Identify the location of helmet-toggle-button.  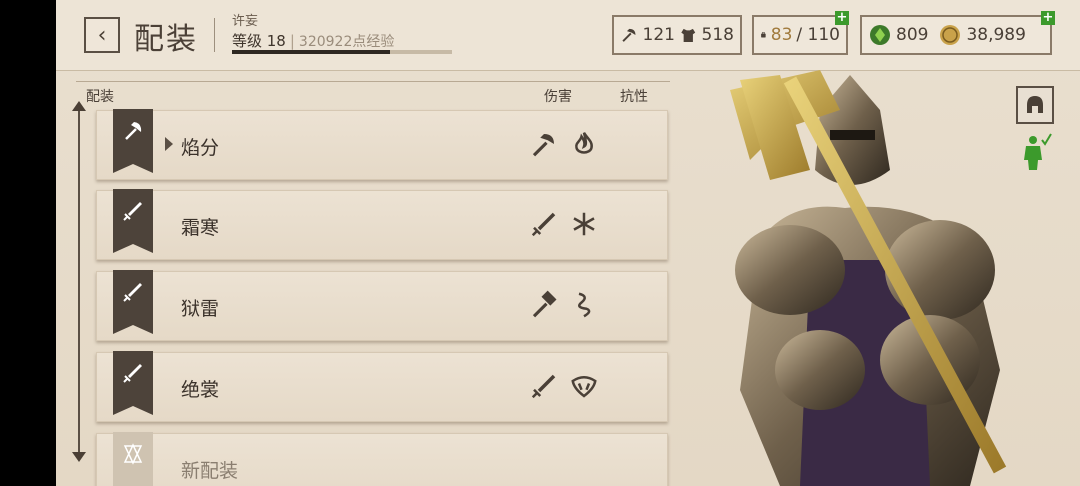
(1035, 105).